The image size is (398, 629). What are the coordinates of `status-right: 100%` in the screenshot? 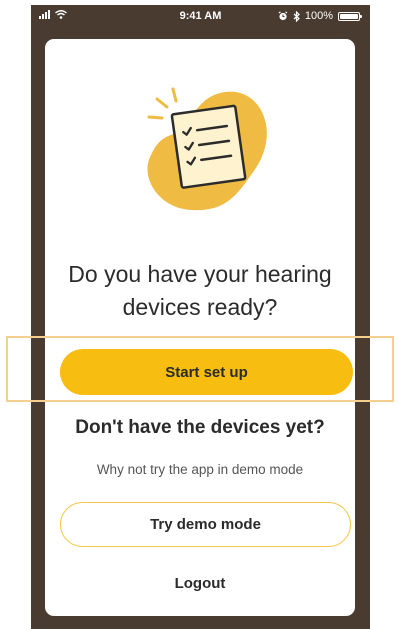 It's located at (320, 16).